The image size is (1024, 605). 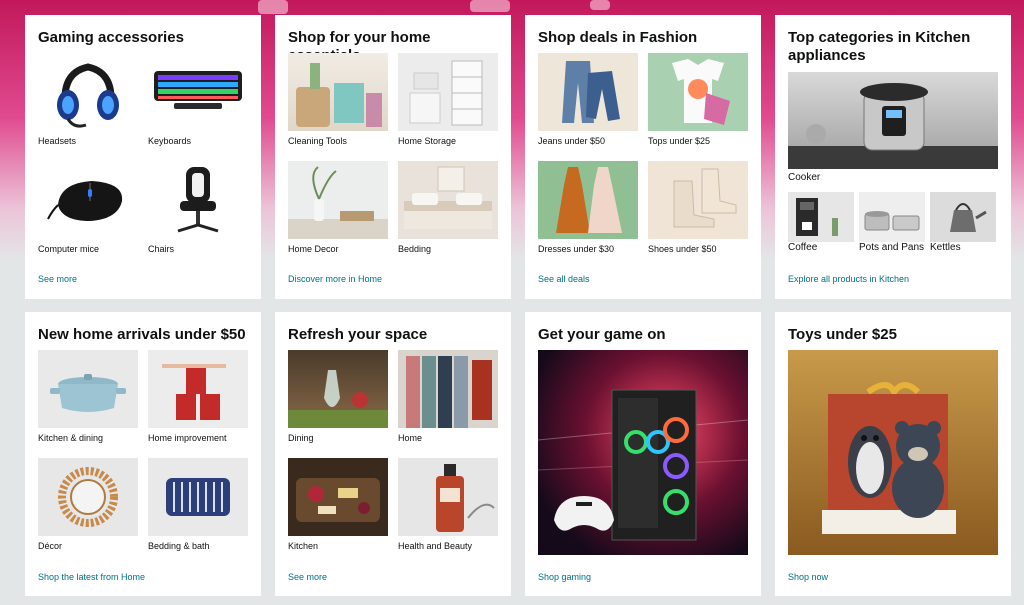 I want to click on tile-cleaning-tools: Cleaning Tools, so click(x=338, y=100).